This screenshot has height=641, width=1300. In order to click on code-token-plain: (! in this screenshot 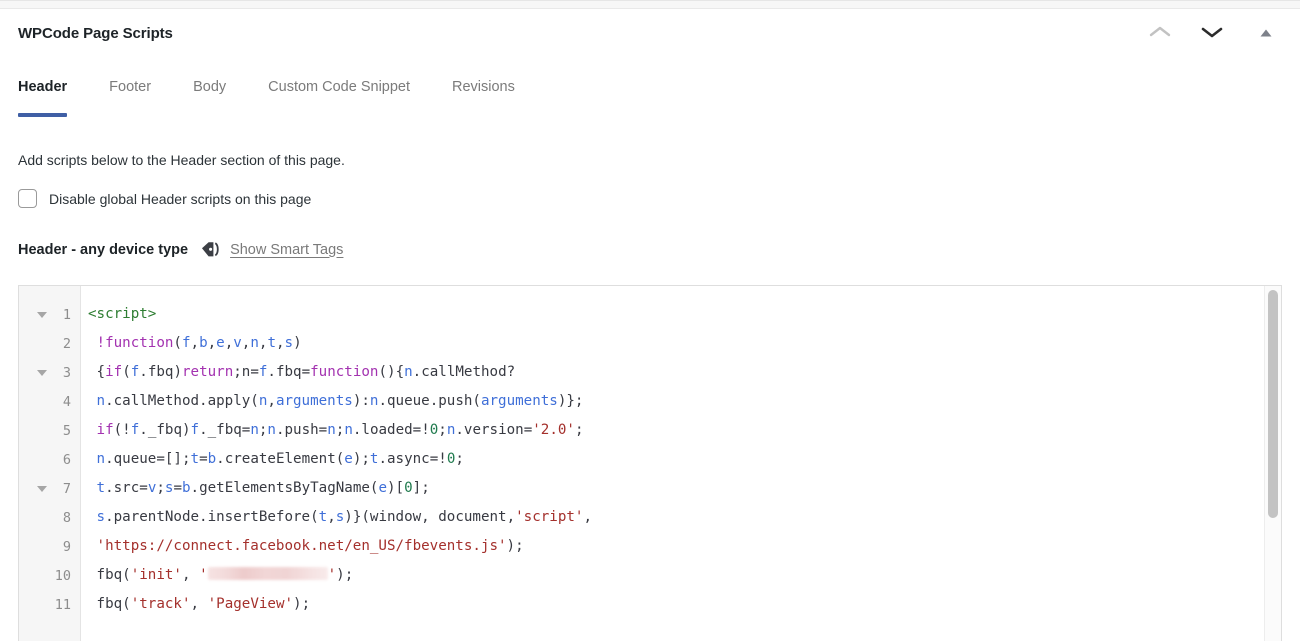, I will do `click(122, 430)`.